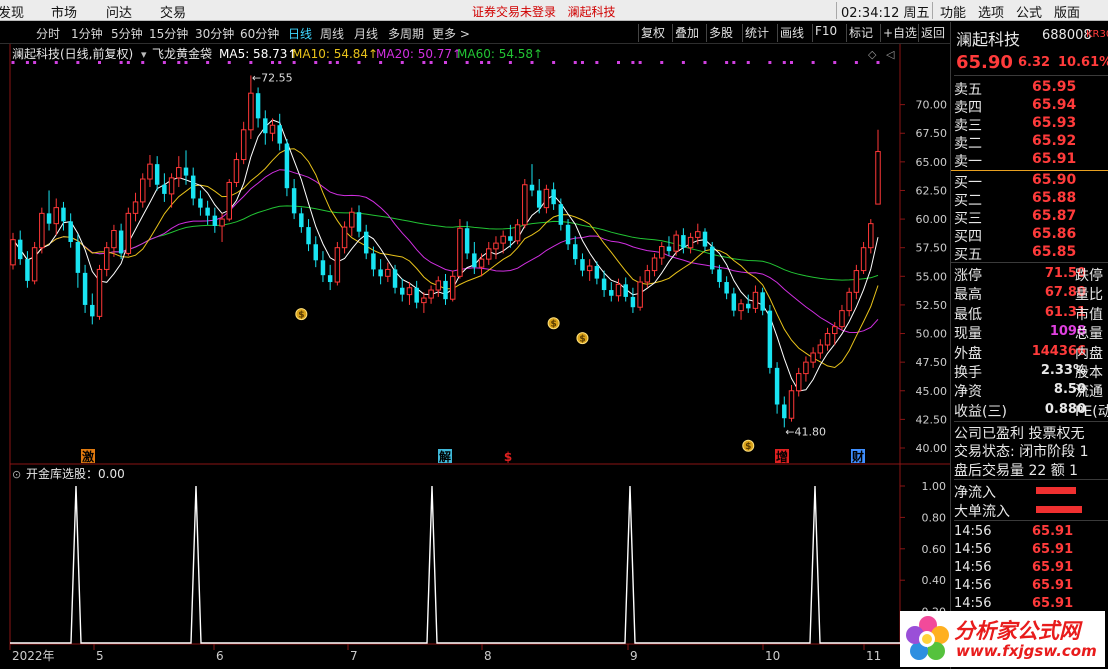  I want to click on menu-item-wenda: 问达, so click(119, 11).